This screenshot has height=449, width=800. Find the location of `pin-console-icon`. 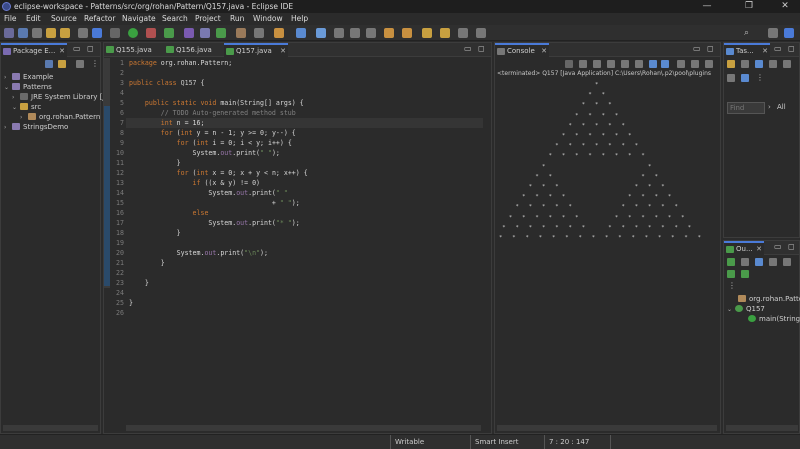

pin-console-icon is located at coordinates (681, 64).